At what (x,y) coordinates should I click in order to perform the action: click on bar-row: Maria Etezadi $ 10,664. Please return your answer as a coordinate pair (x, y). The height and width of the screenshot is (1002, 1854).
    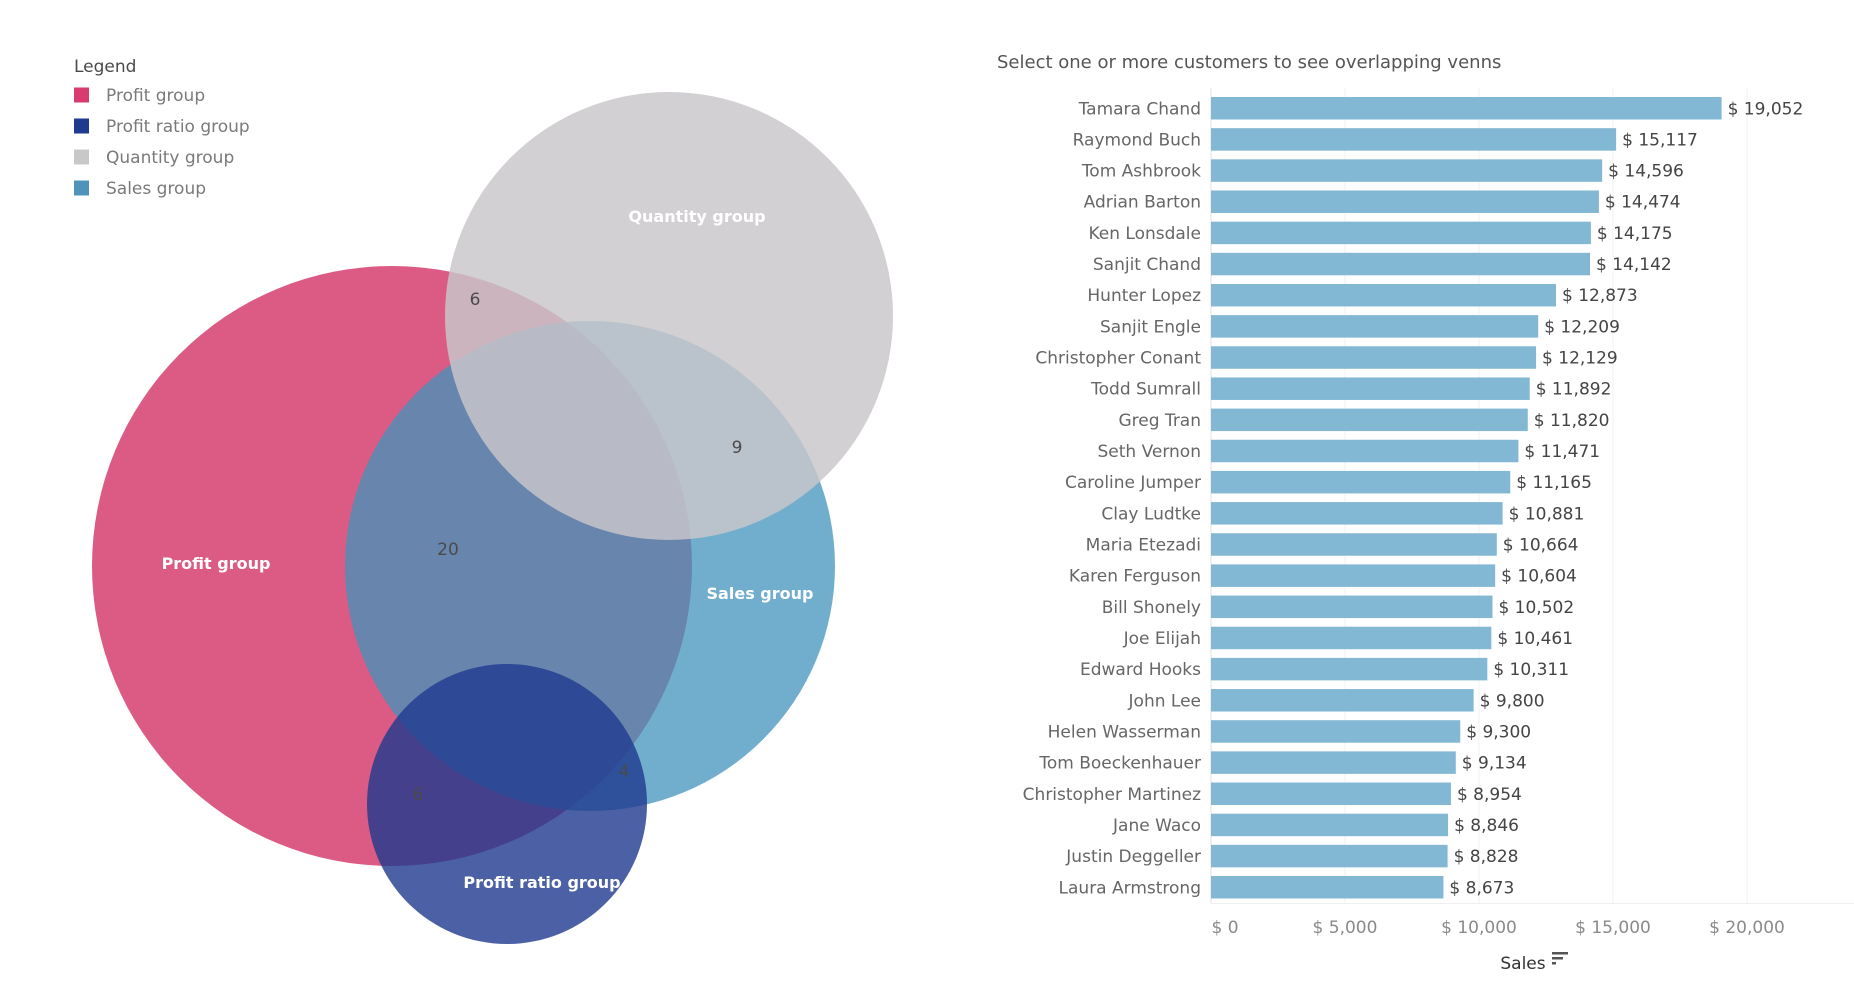
    Looking at the image, I should click on (1332, 544).